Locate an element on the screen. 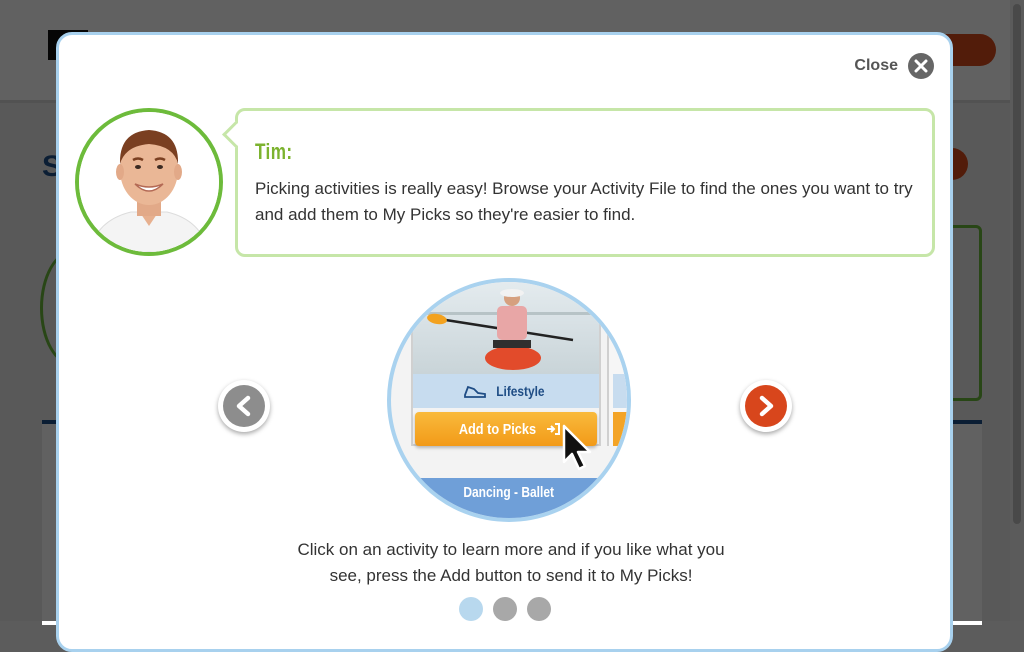  speaker-name: Tim: is located at coordinates (274, 151).